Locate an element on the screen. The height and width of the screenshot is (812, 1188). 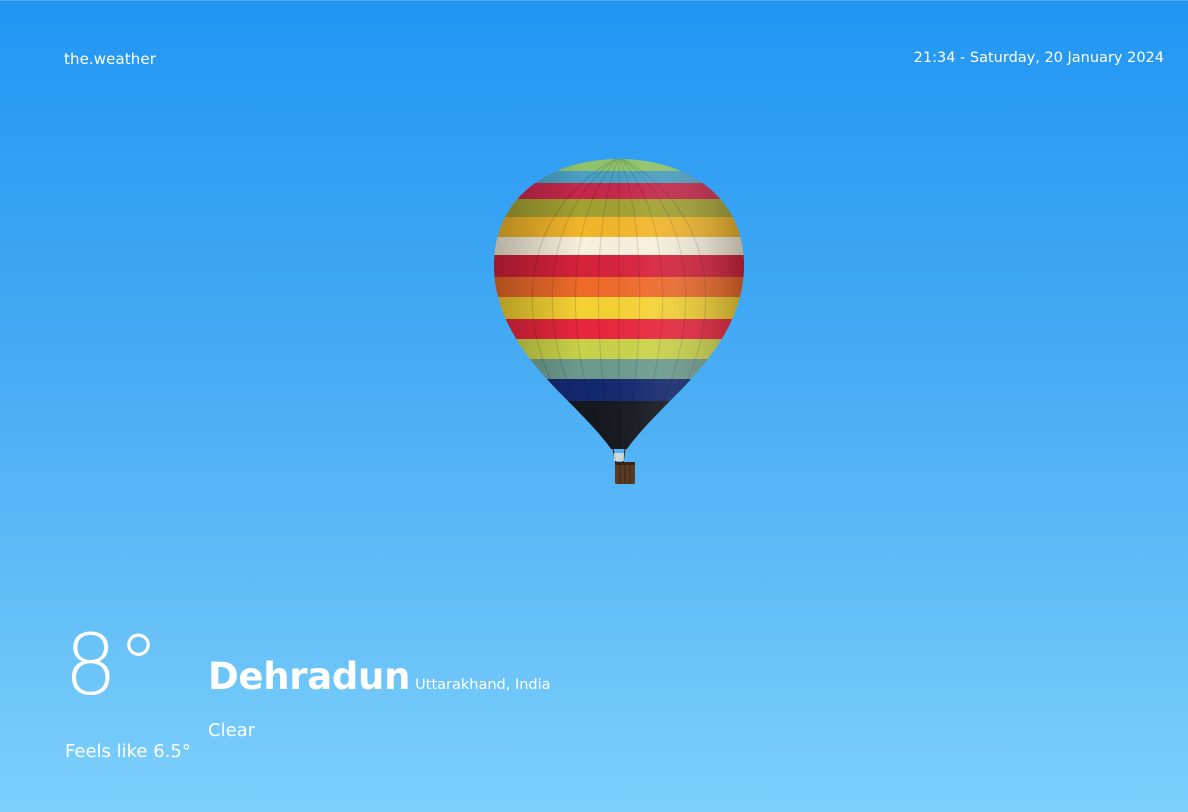
location: Dehradun Uttarakhand, India is located at coordinates (379, 676).